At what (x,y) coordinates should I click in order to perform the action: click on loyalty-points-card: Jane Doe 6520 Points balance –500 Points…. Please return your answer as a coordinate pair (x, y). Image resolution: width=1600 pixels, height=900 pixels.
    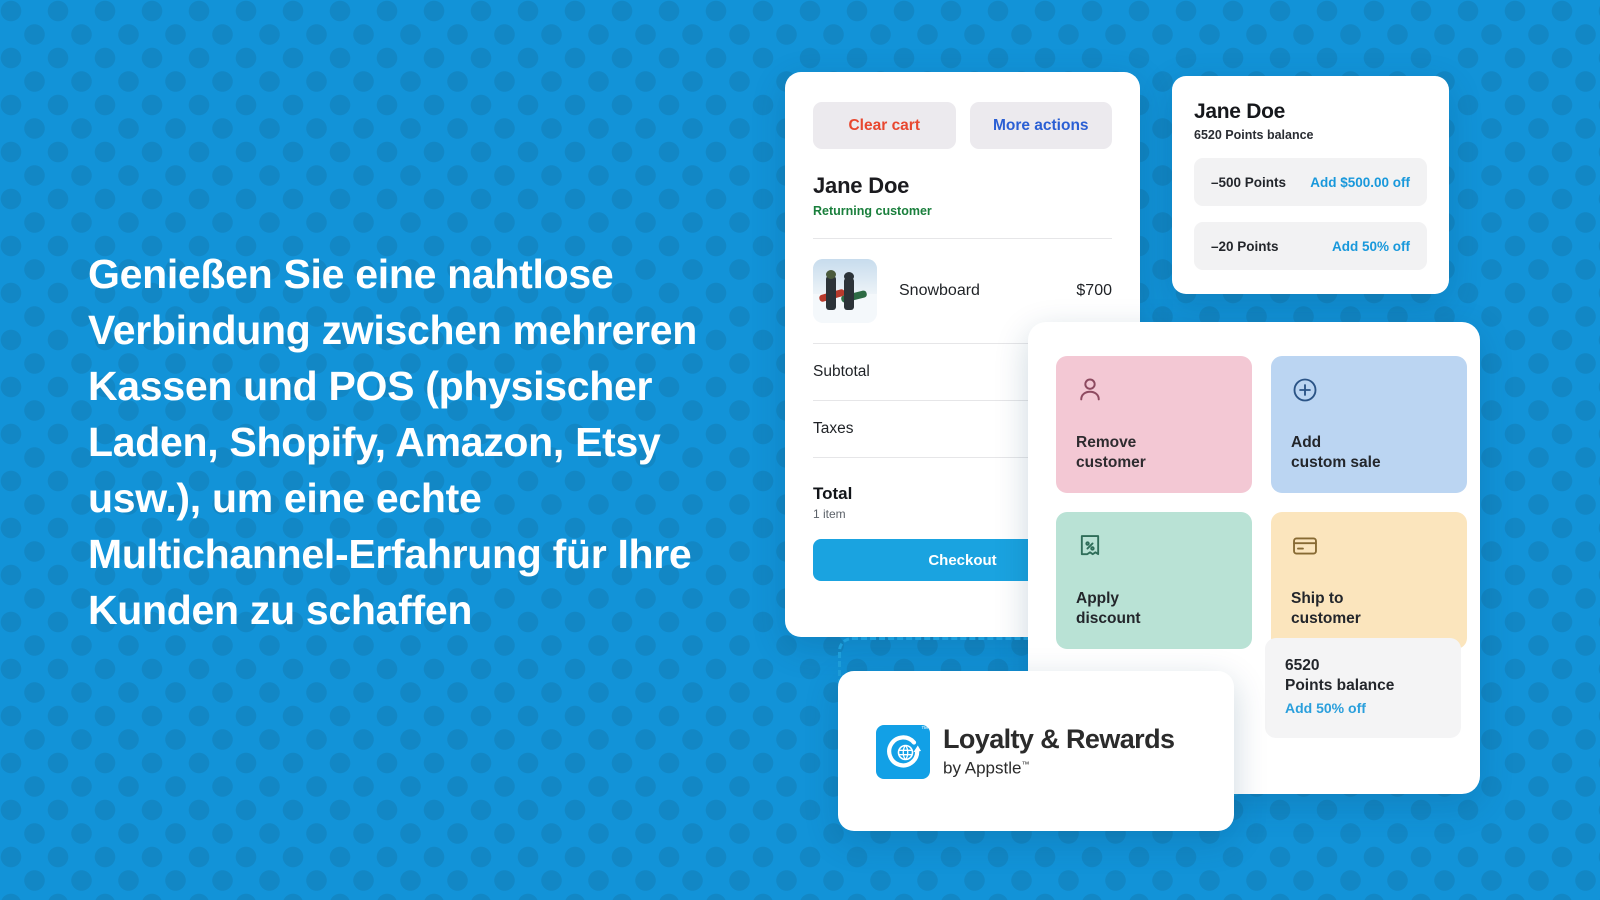
    Looking at the image, I should click on (1310, 185).